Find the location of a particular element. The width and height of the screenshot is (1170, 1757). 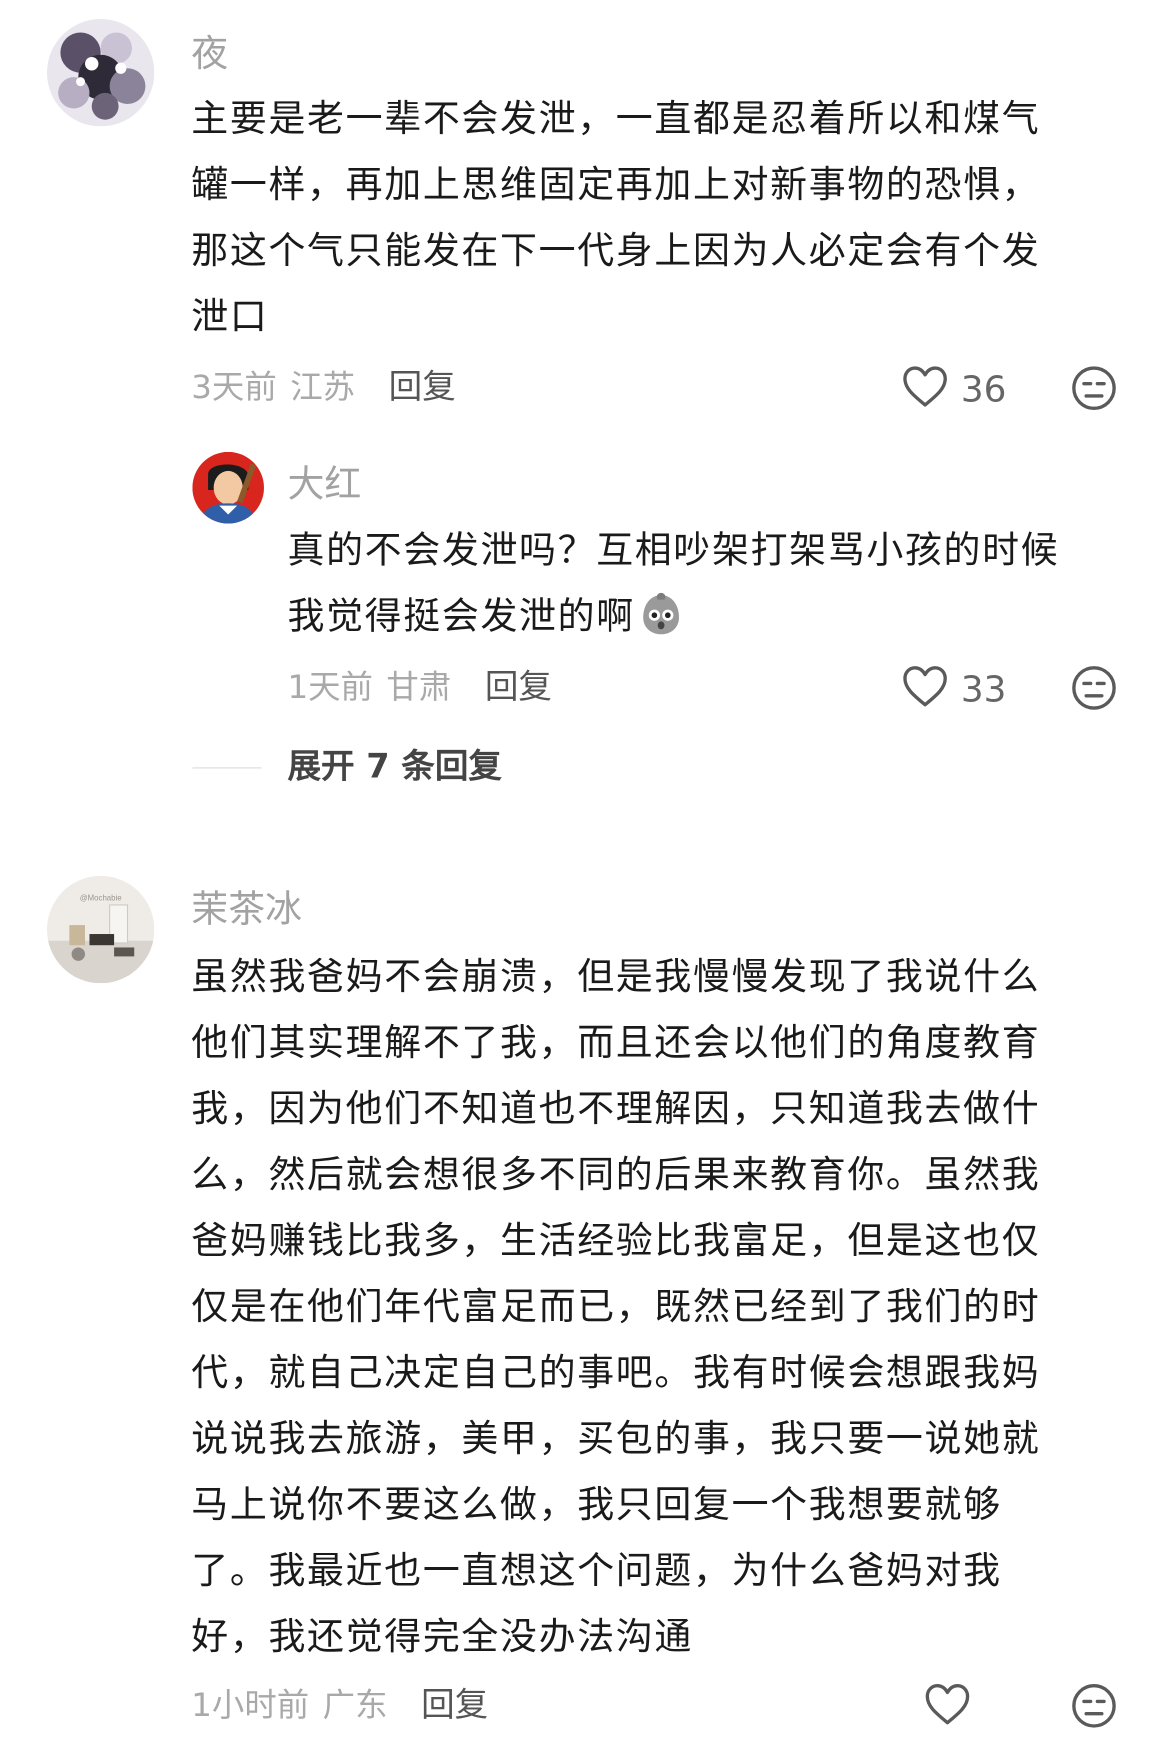

shocked-face-emoji is located at coordinates (660, 614).